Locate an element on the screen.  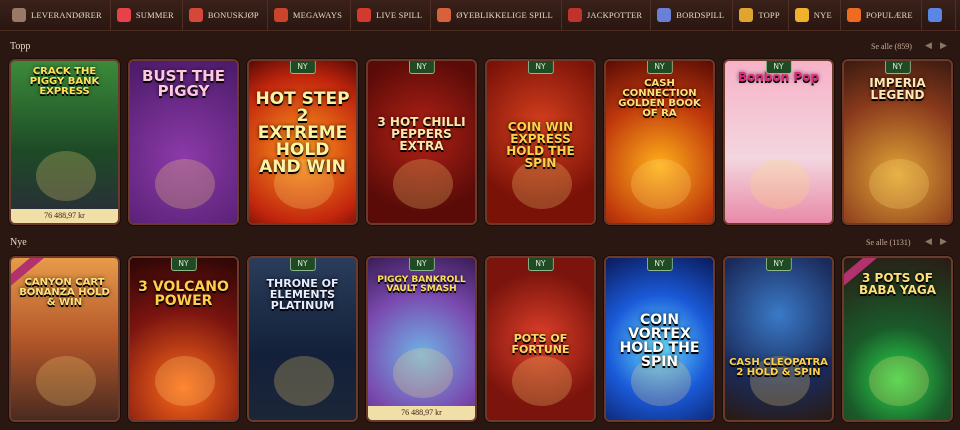
nav-item-2: BONUSKJØP is located at coordinates (225, 15).